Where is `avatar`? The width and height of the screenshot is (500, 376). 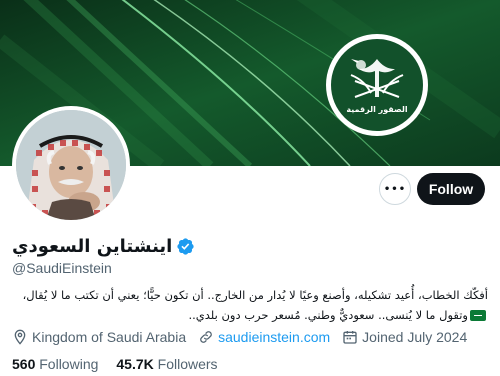
avatar is located at coordinates (71, 165).